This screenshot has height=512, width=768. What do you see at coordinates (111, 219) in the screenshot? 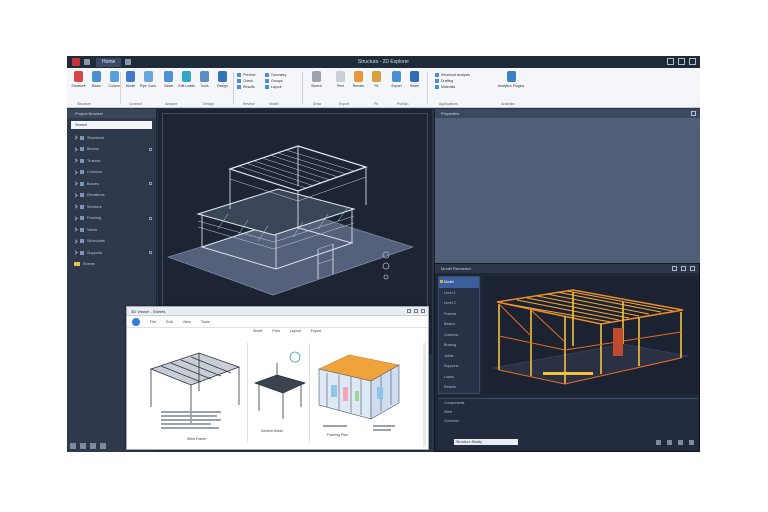
I see `tree-item: Framing` at bounding box center [111, 219].